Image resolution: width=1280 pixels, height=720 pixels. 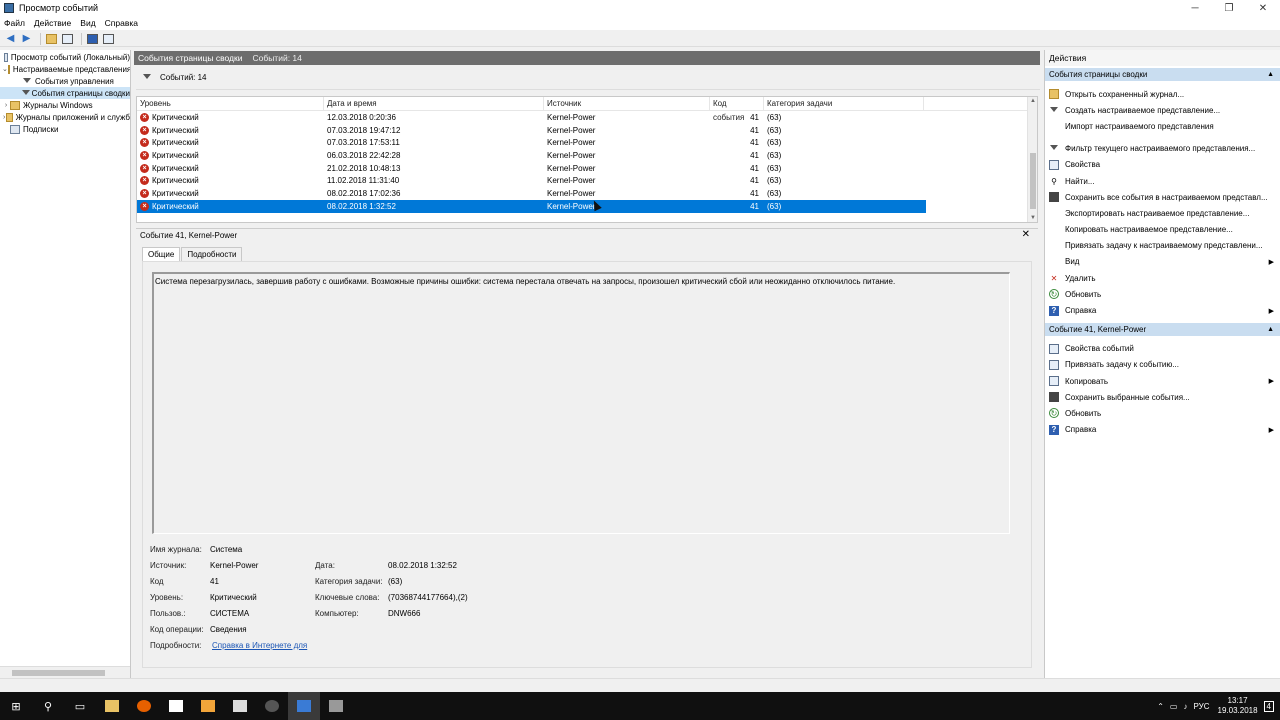 What do you see at coordinates (212, 254) in the screenshot?
I see `tab-details: Подробности` at bounding box center [212, 254].